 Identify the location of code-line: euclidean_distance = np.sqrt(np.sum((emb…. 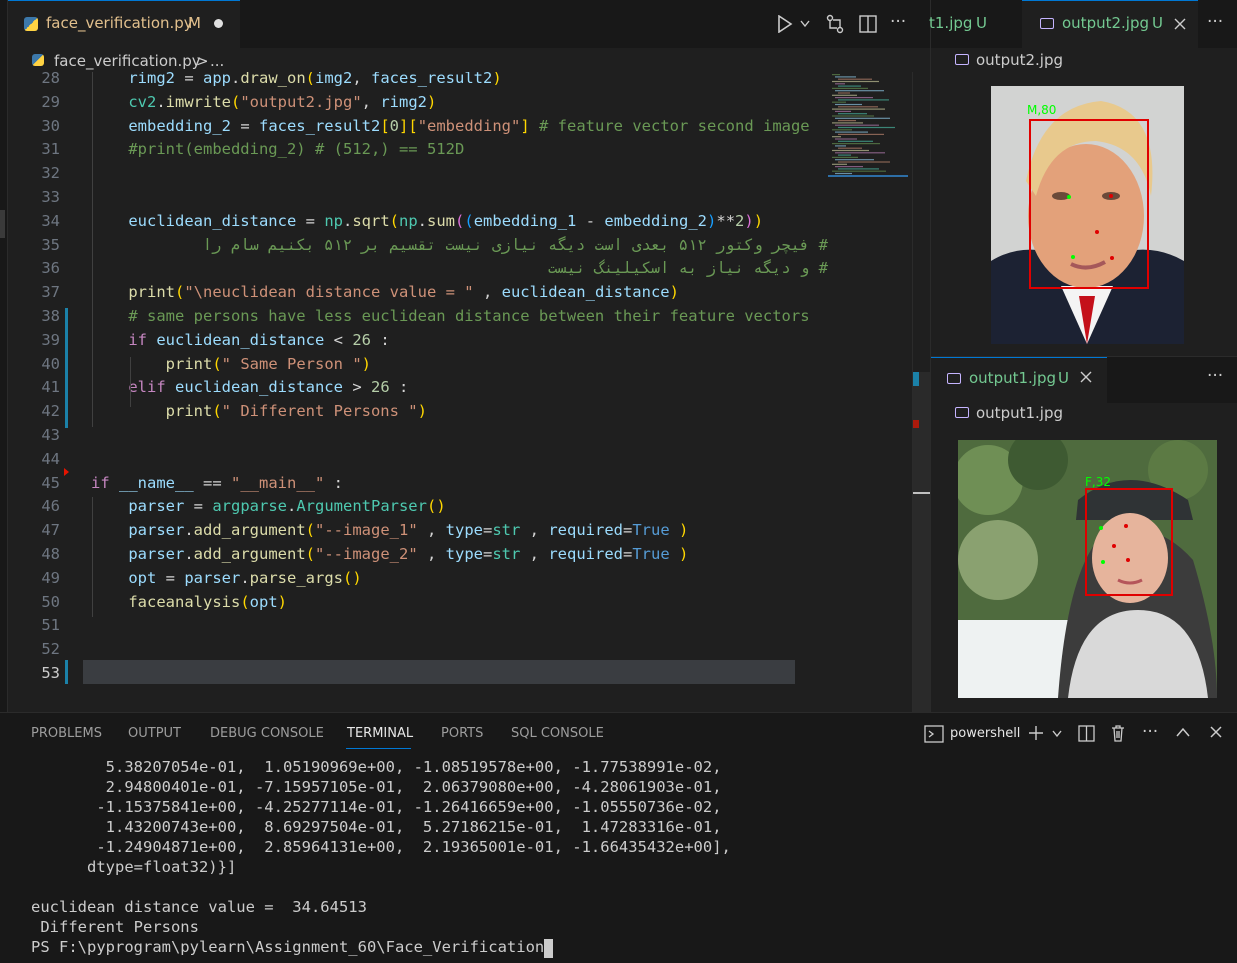
(427, 221).